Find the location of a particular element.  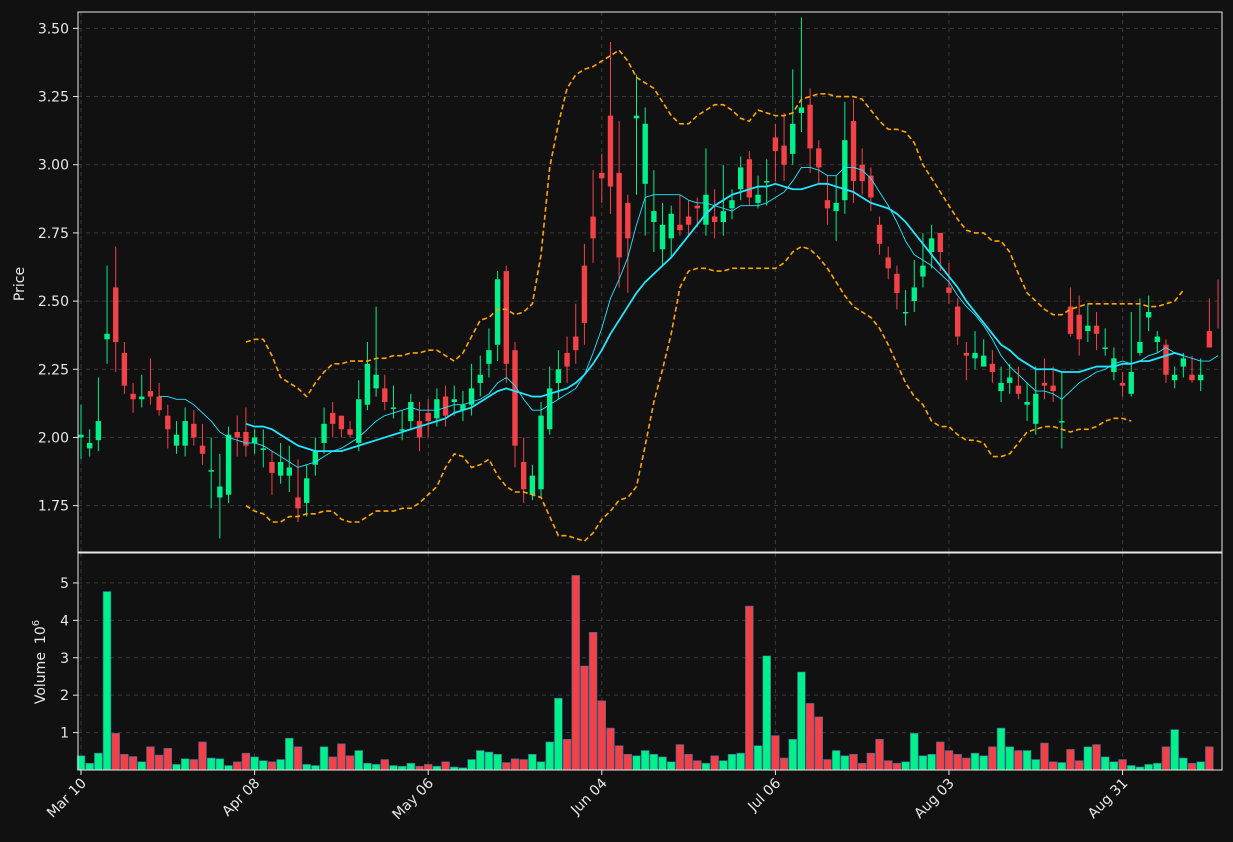

volume-axis-multiplier: 10 is located at coordinates (41, 635).